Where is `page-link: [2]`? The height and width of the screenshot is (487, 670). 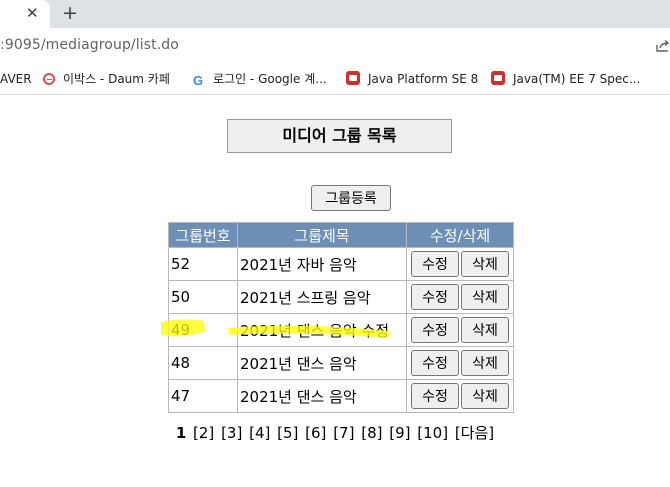 page-link: [2] is located at coordinates (203, 433).